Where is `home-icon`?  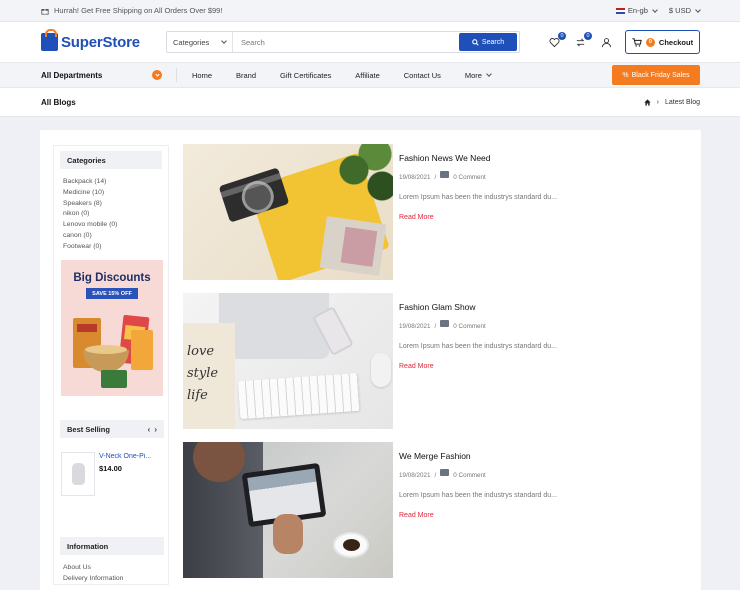
home-icon is located at coordinates (647, 102).